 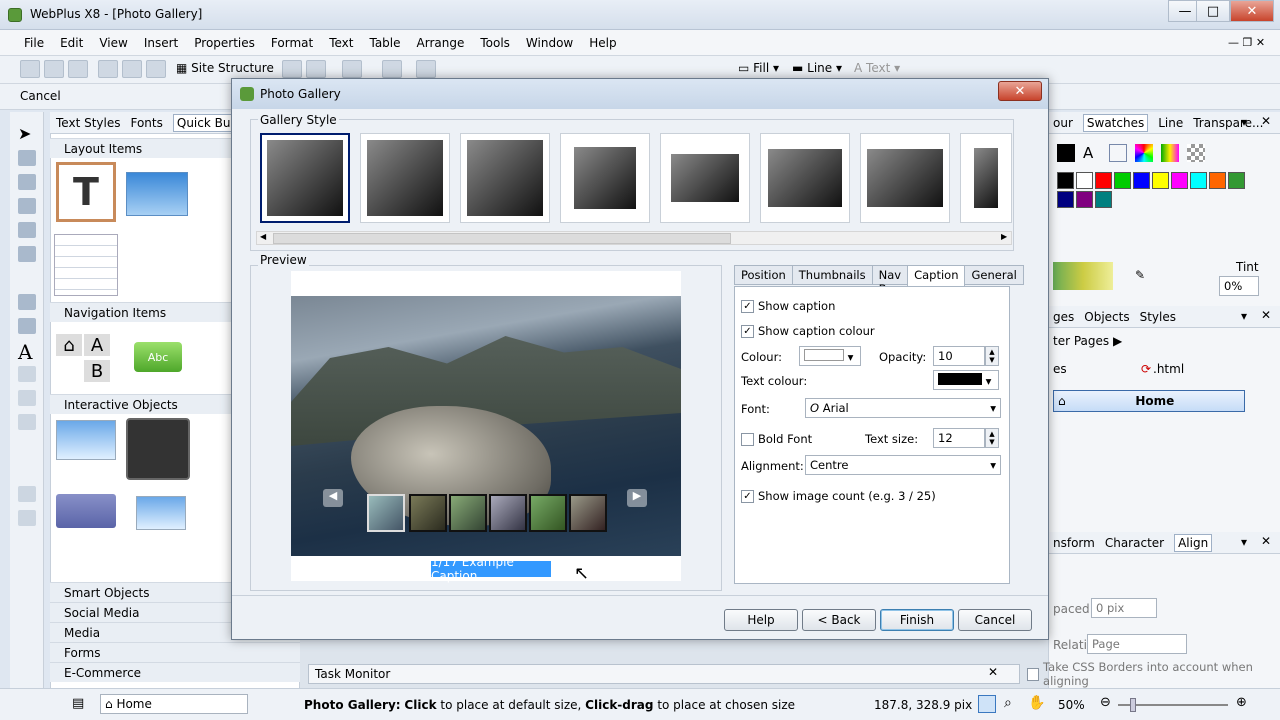 I want to click on dialog-close-button: ✕, so click(x=1020, y=91).